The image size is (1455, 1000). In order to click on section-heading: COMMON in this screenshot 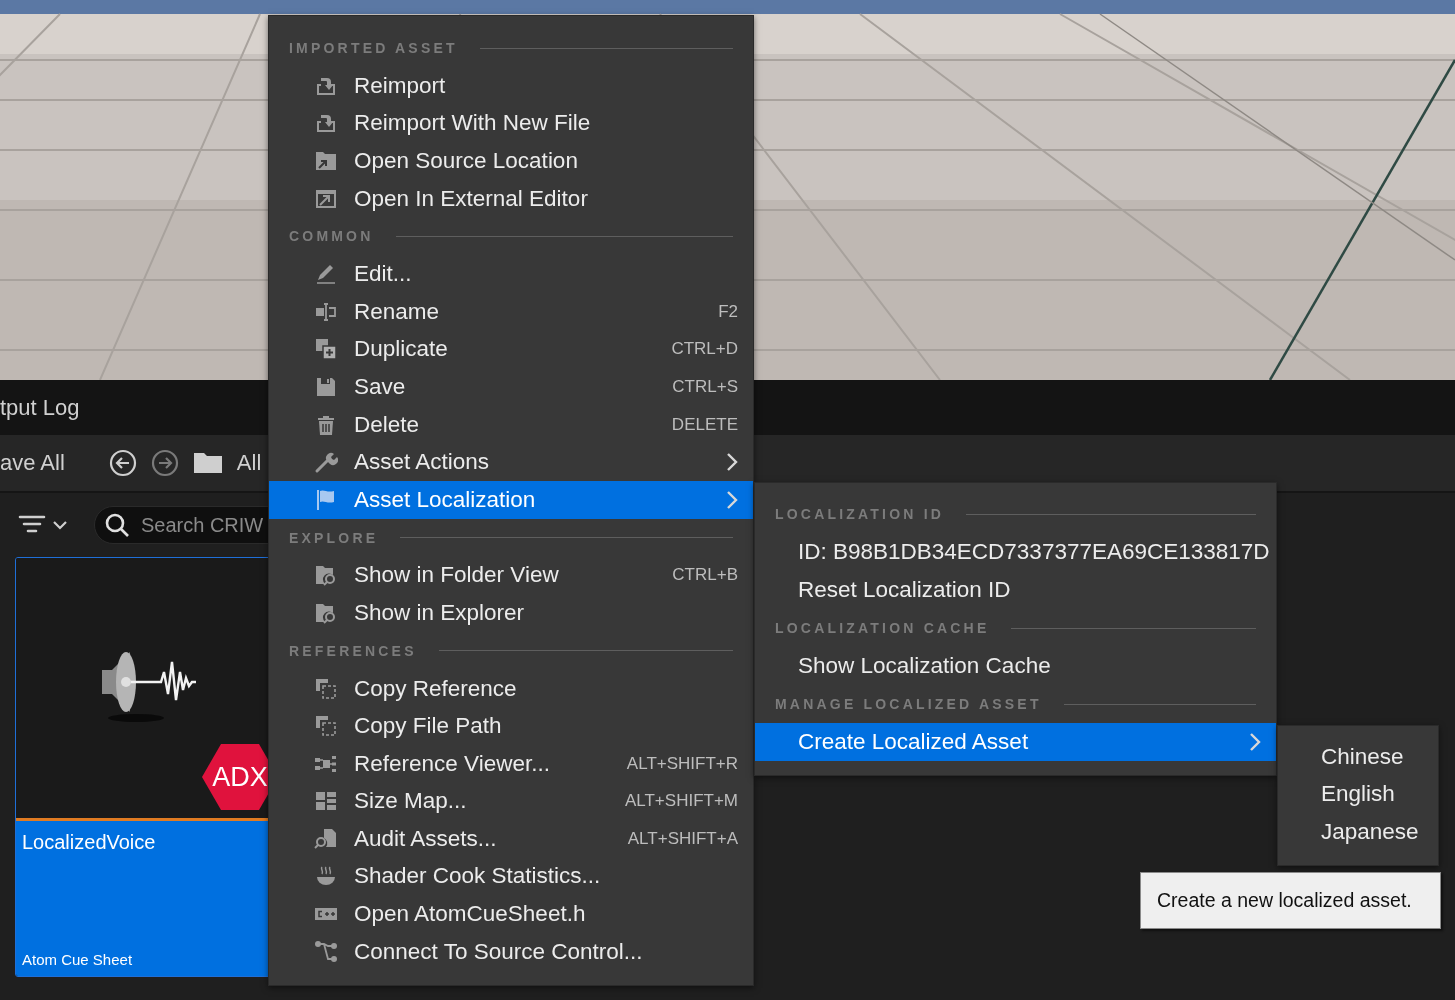, I will do `click(331, 236)`.